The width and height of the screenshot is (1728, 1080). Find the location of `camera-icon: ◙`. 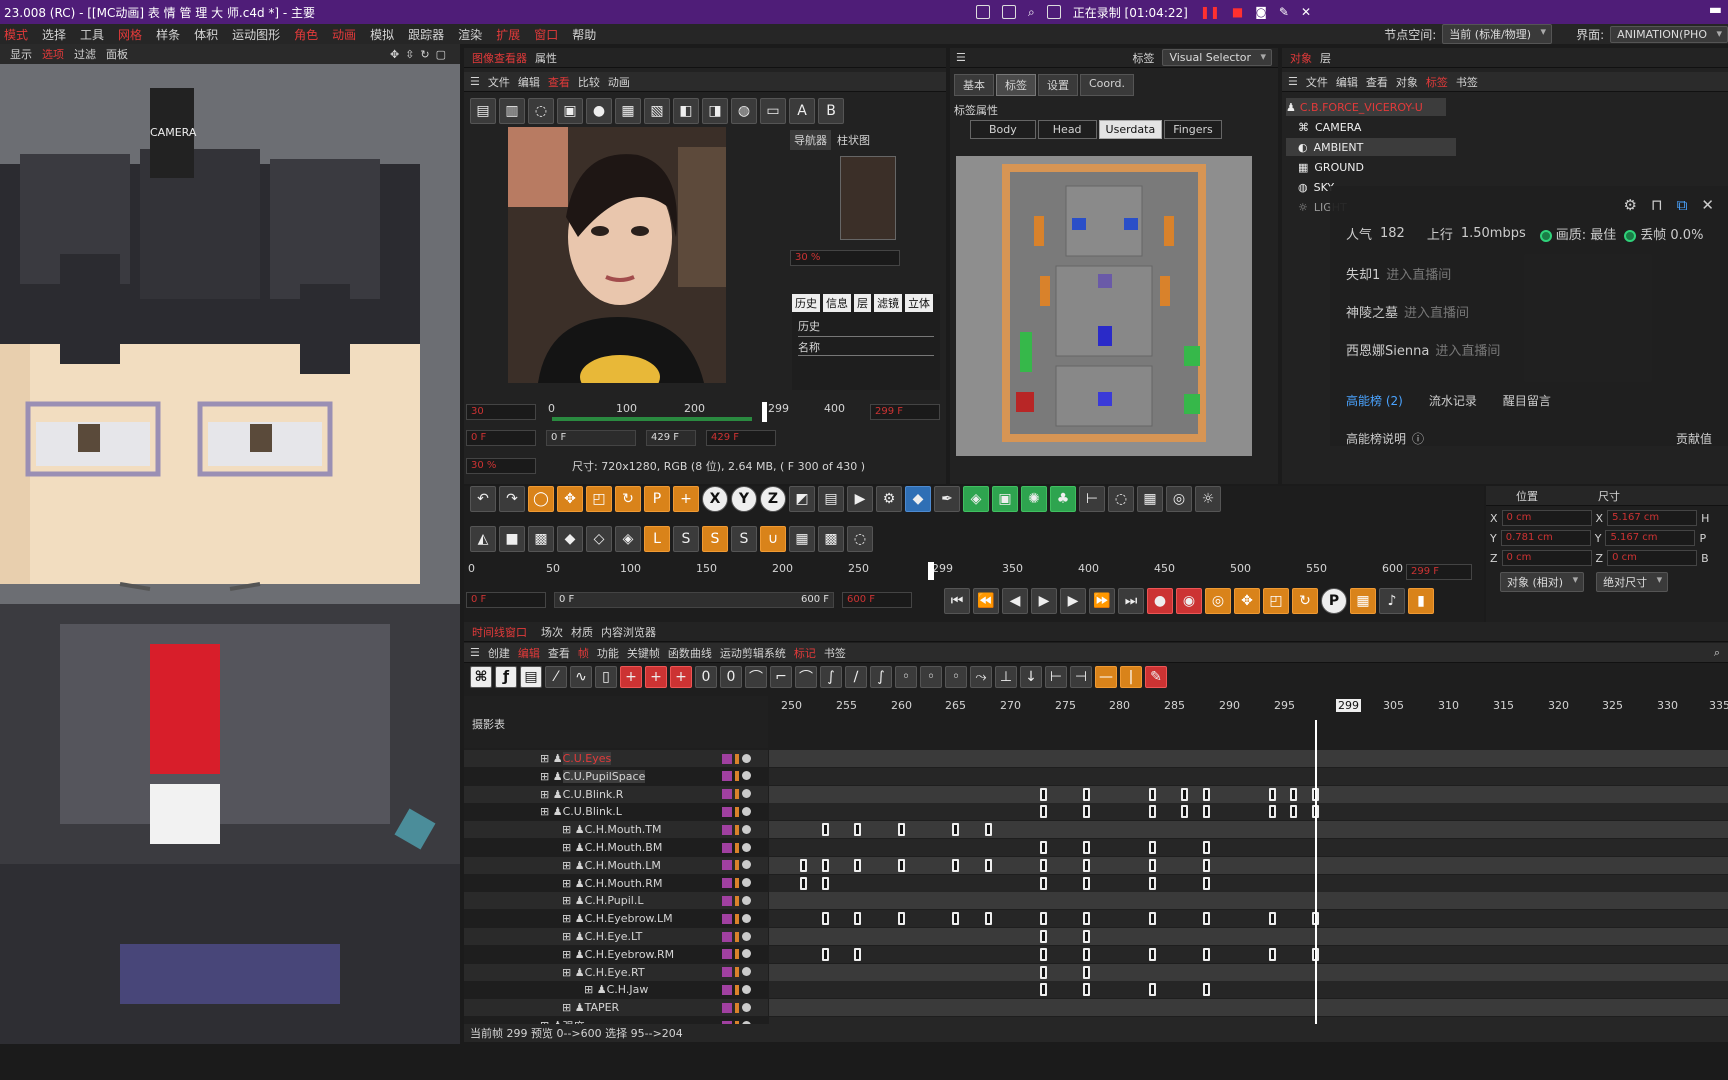

camera-icon: ◙ is located at coordinates (1261, 12).